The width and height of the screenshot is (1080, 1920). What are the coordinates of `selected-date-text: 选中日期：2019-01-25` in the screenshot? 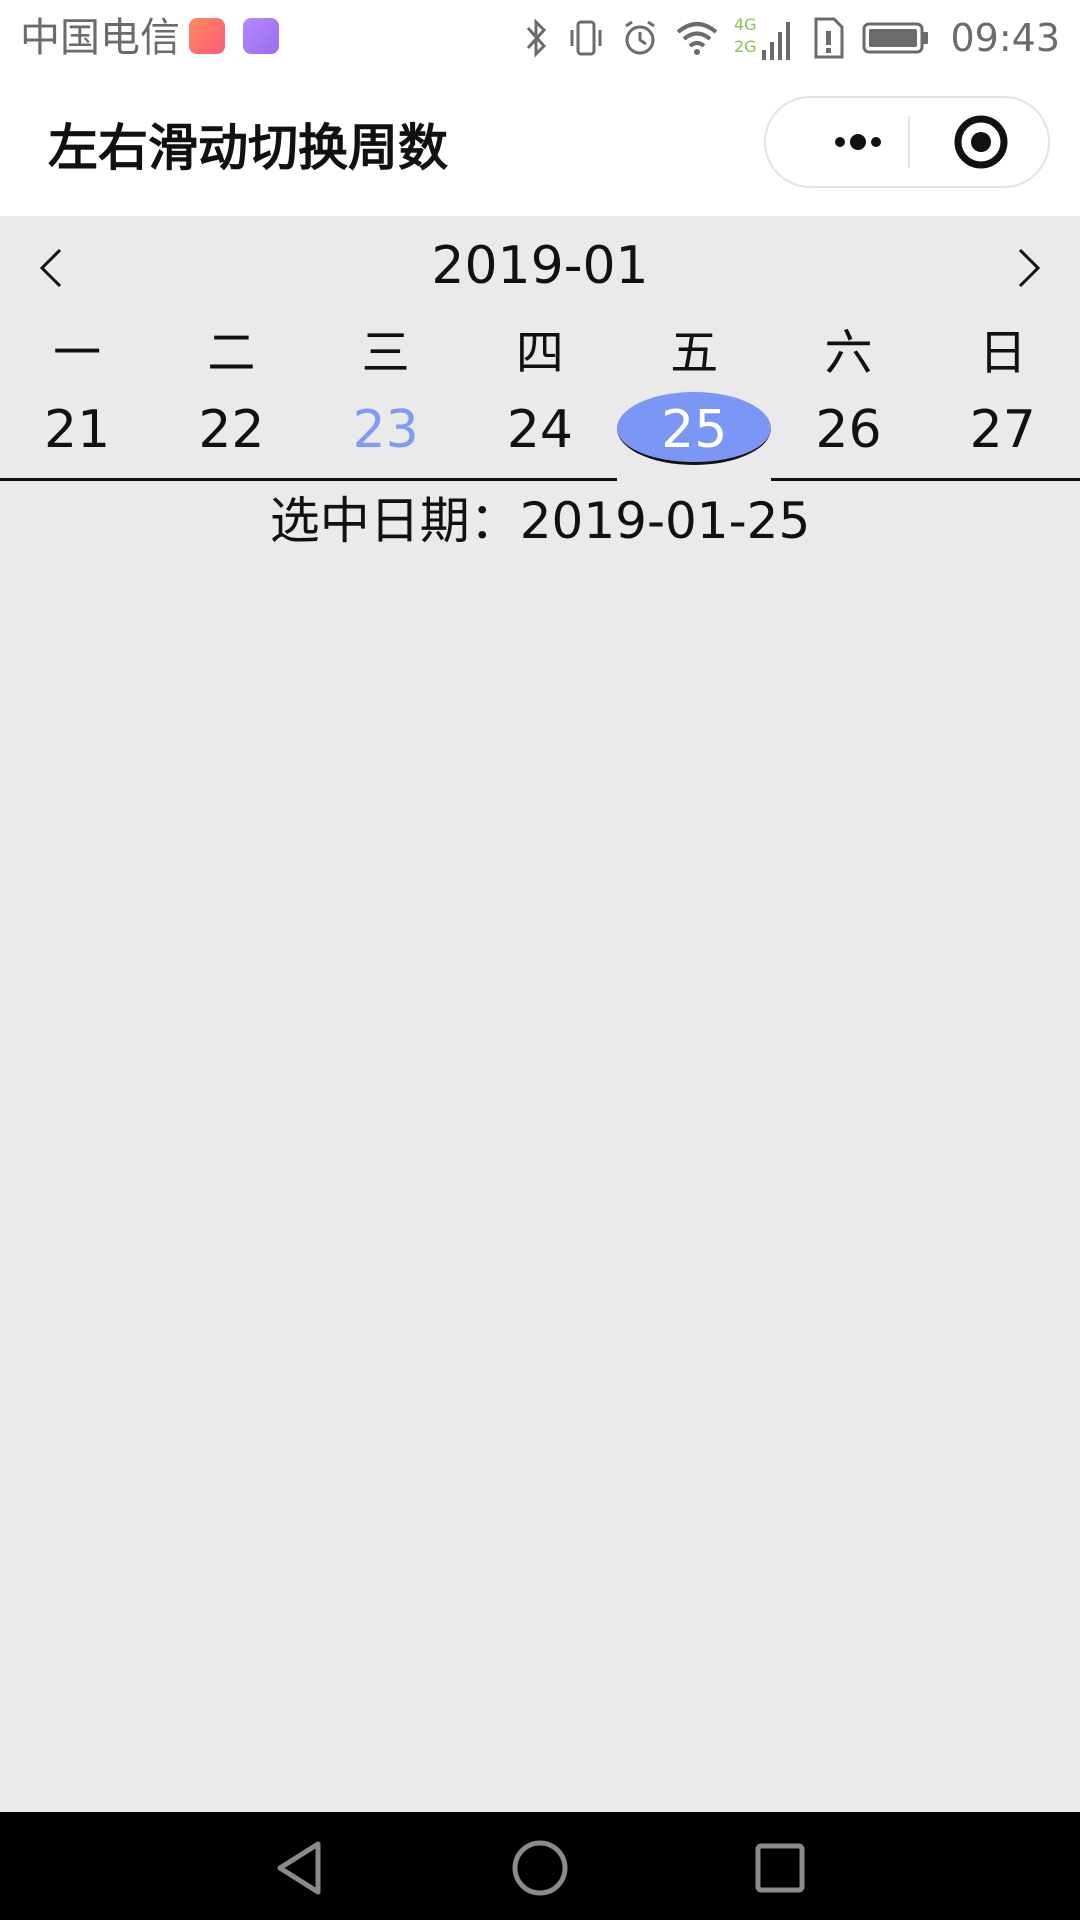 It's located at (540, 521).